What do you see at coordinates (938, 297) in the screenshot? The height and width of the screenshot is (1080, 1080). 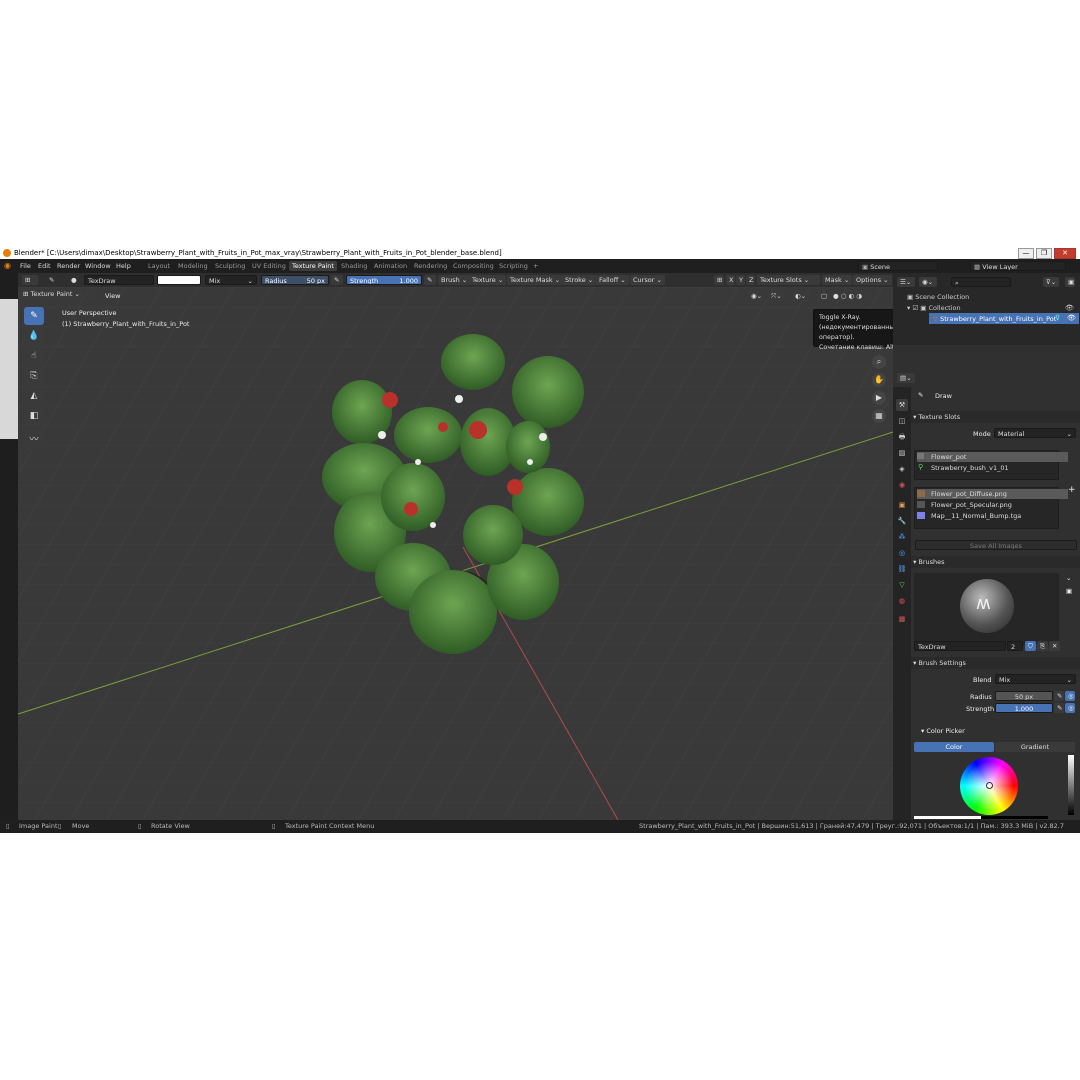 I see `scene-collection-row: ▣ Scene Collection` at bounding box center [938, 297].